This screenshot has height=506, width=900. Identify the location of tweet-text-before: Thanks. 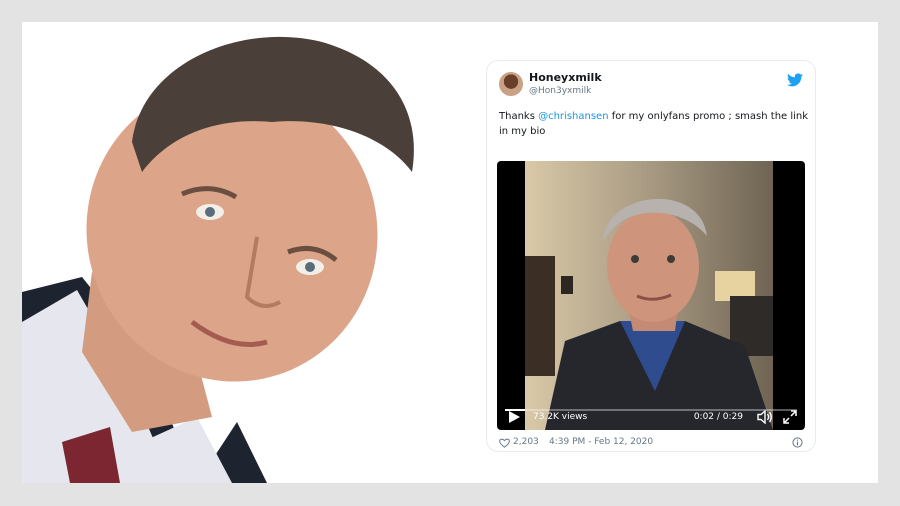
(519, 116).